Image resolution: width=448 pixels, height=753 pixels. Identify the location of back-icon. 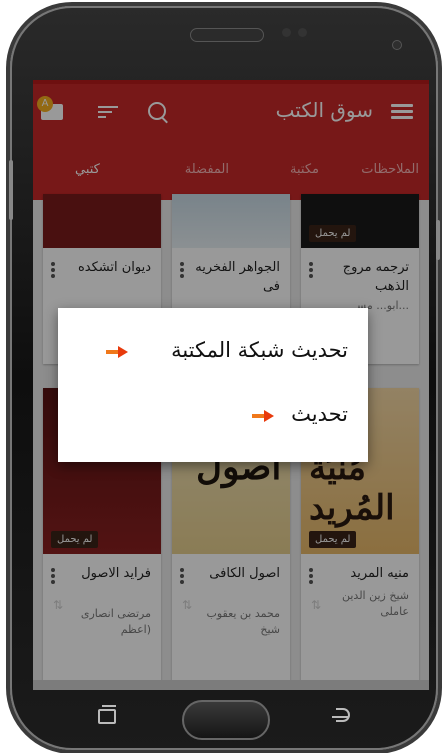
(340, 715).